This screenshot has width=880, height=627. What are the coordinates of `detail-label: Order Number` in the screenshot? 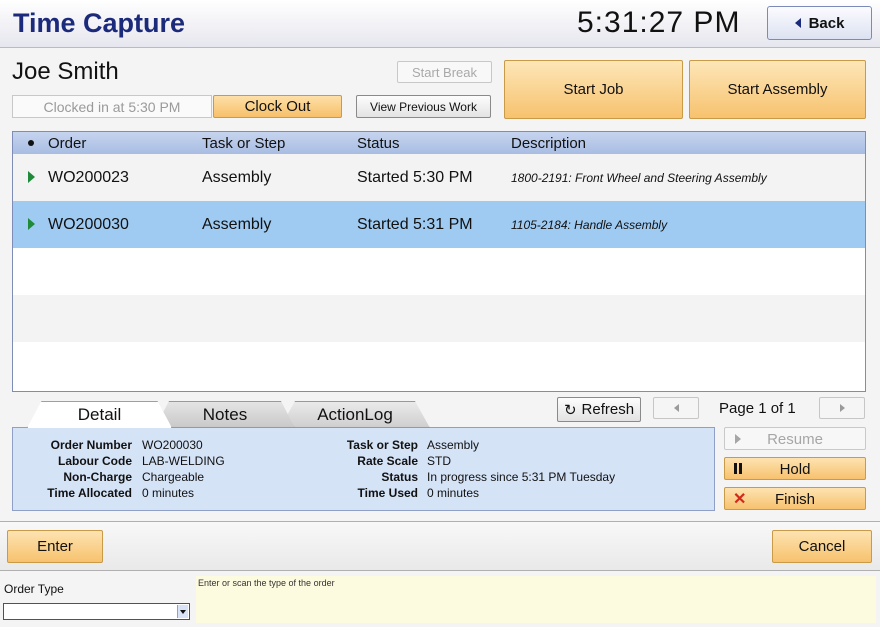 It's located at (91, 445).